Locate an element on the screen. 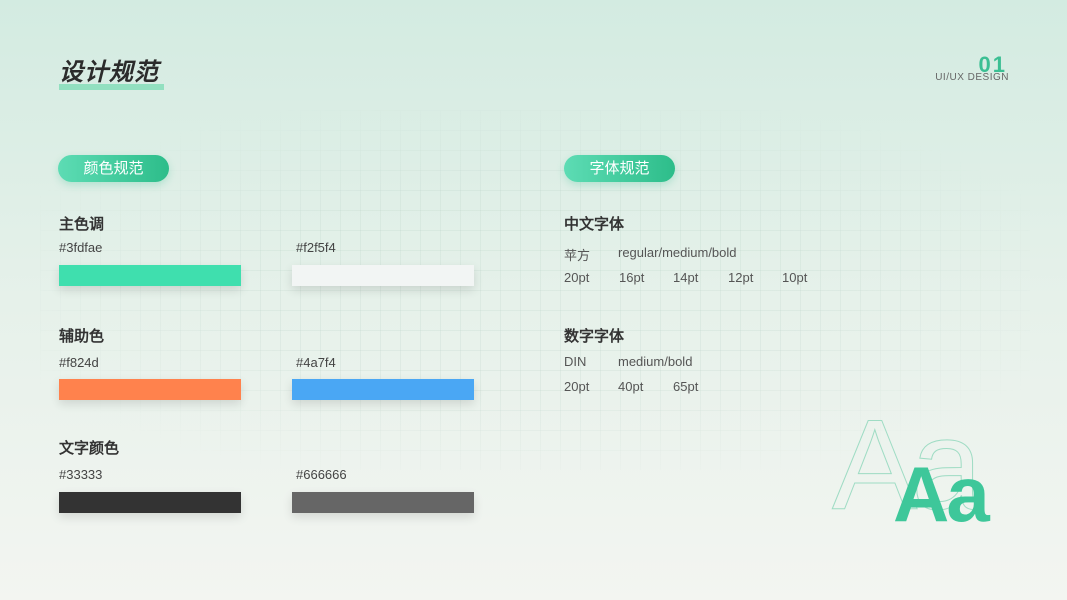  numeric-font-label: 数字字体 is located at coordinates (594, 336).